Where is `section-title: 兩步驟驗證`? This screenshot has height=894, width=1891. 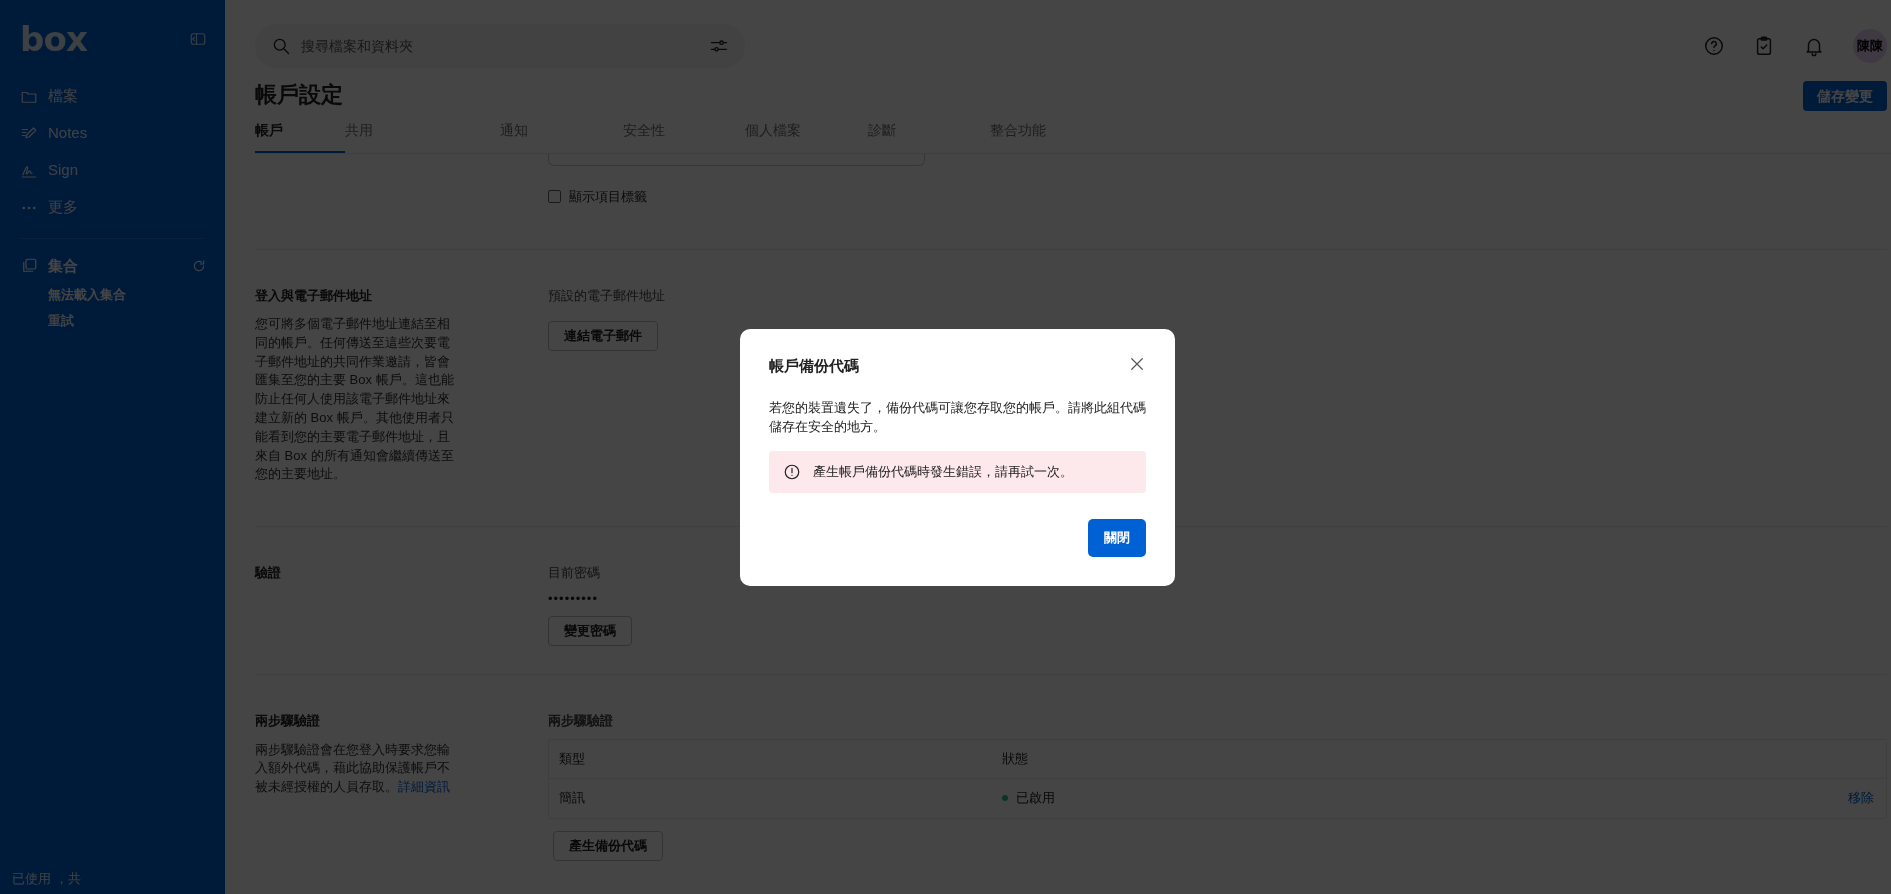 section-title: 兩步驟驗證 is located at coordinates (288, 721).